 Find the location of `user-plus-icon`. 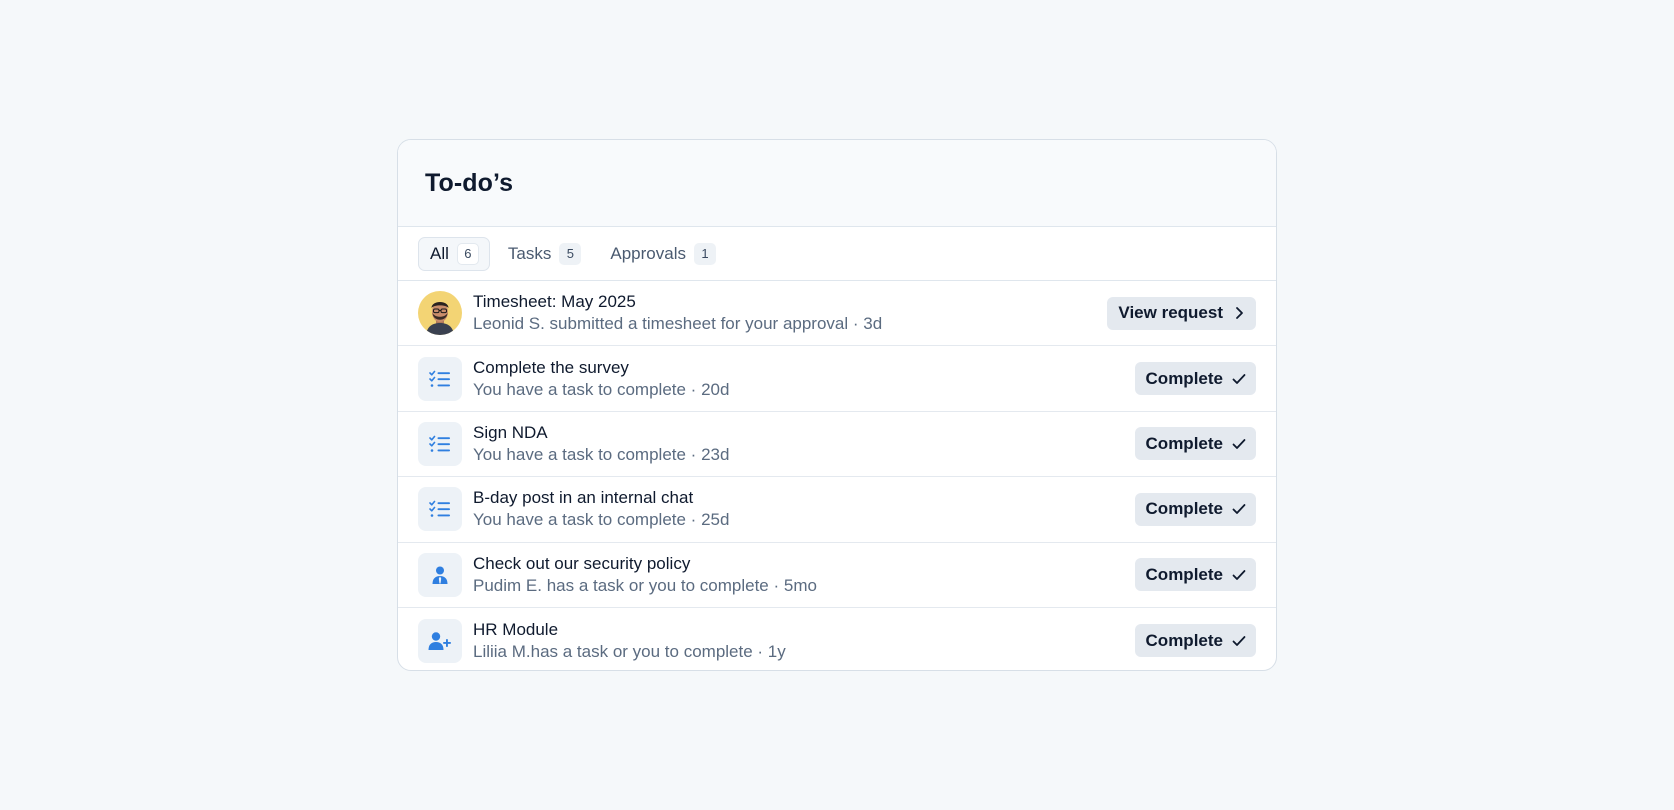

user-plus-icon is located at coordinates (440, 640).